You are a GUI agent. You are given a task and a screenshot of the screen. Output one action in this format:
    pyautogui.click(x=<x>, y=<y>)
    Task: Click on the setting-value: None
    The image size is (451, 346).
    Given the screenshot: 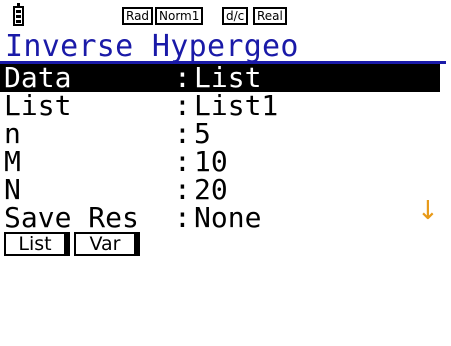 What is the action you would take?
    pyautogui.click(x=228, y=217)
    